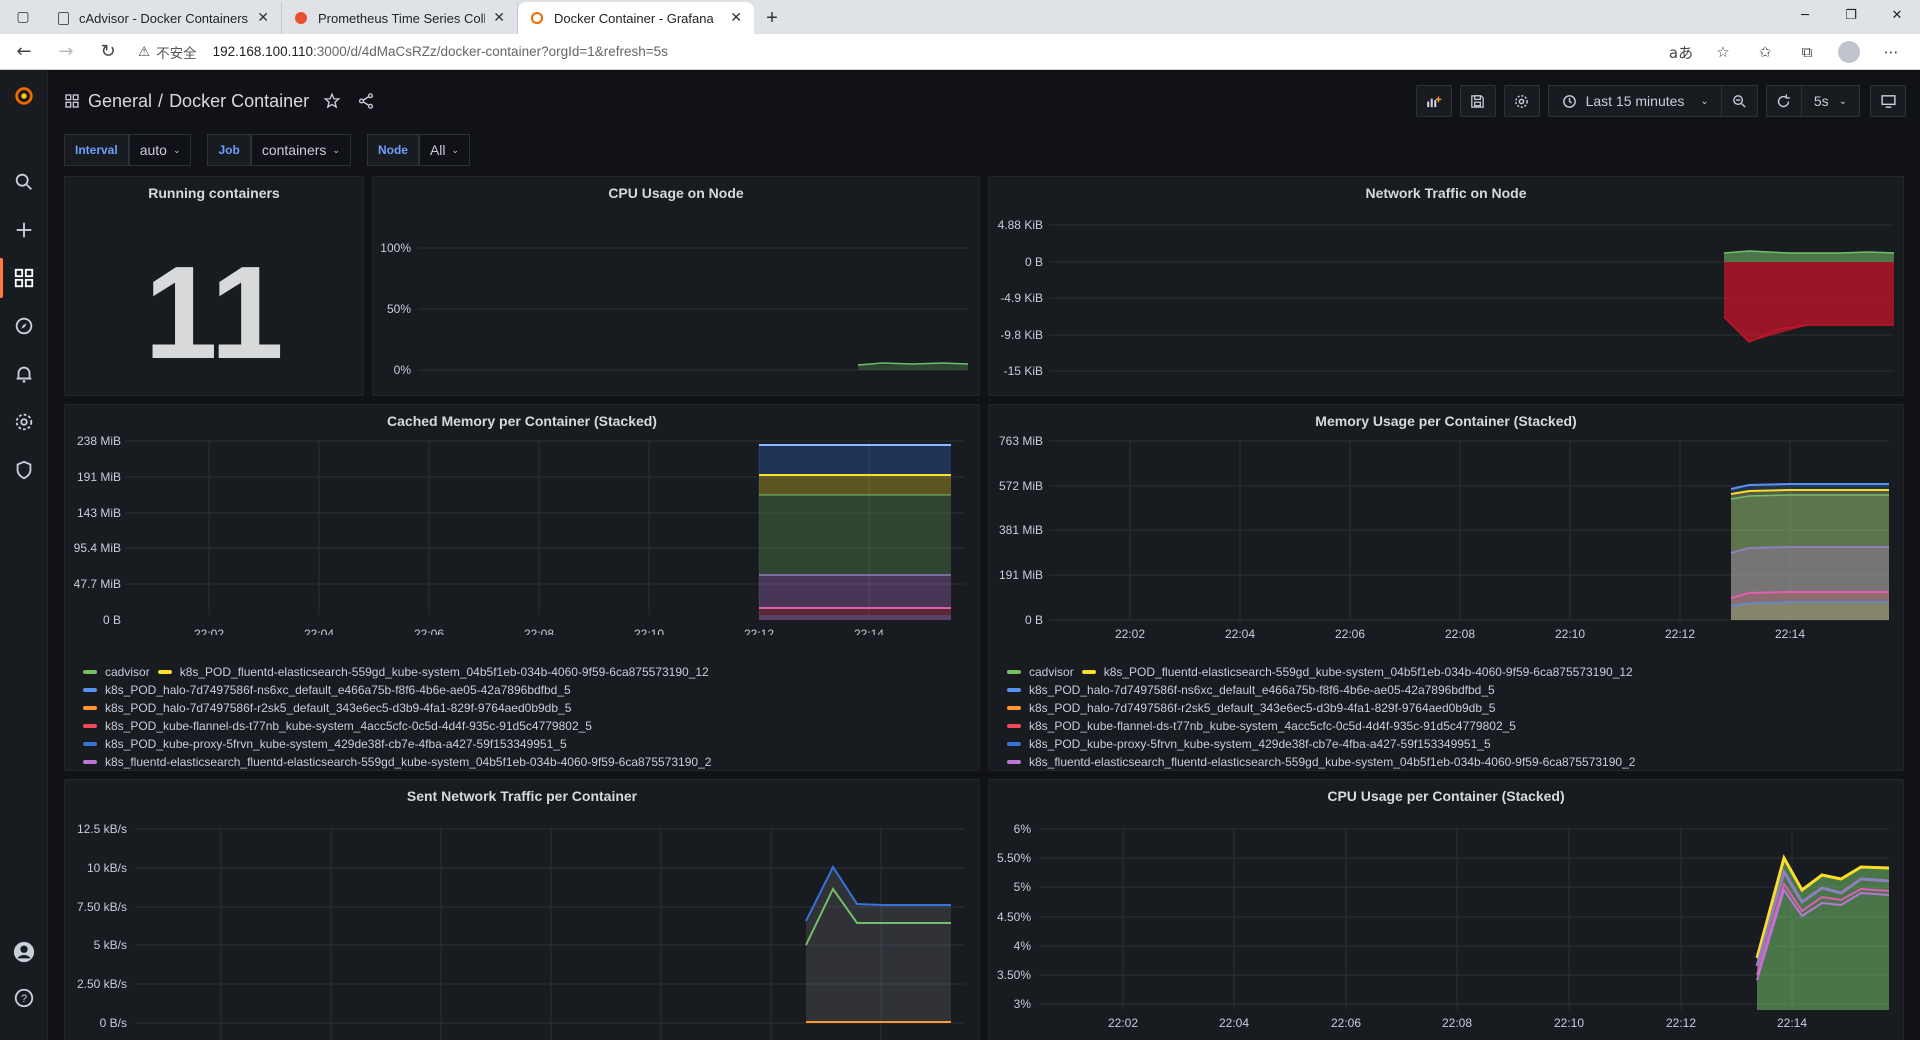 This screenshot has width=1920, height=1040. What do you see at coordinates (1783, 101) in the screenshot?
I see `refresh-button` at bounding box center [1783, 101].